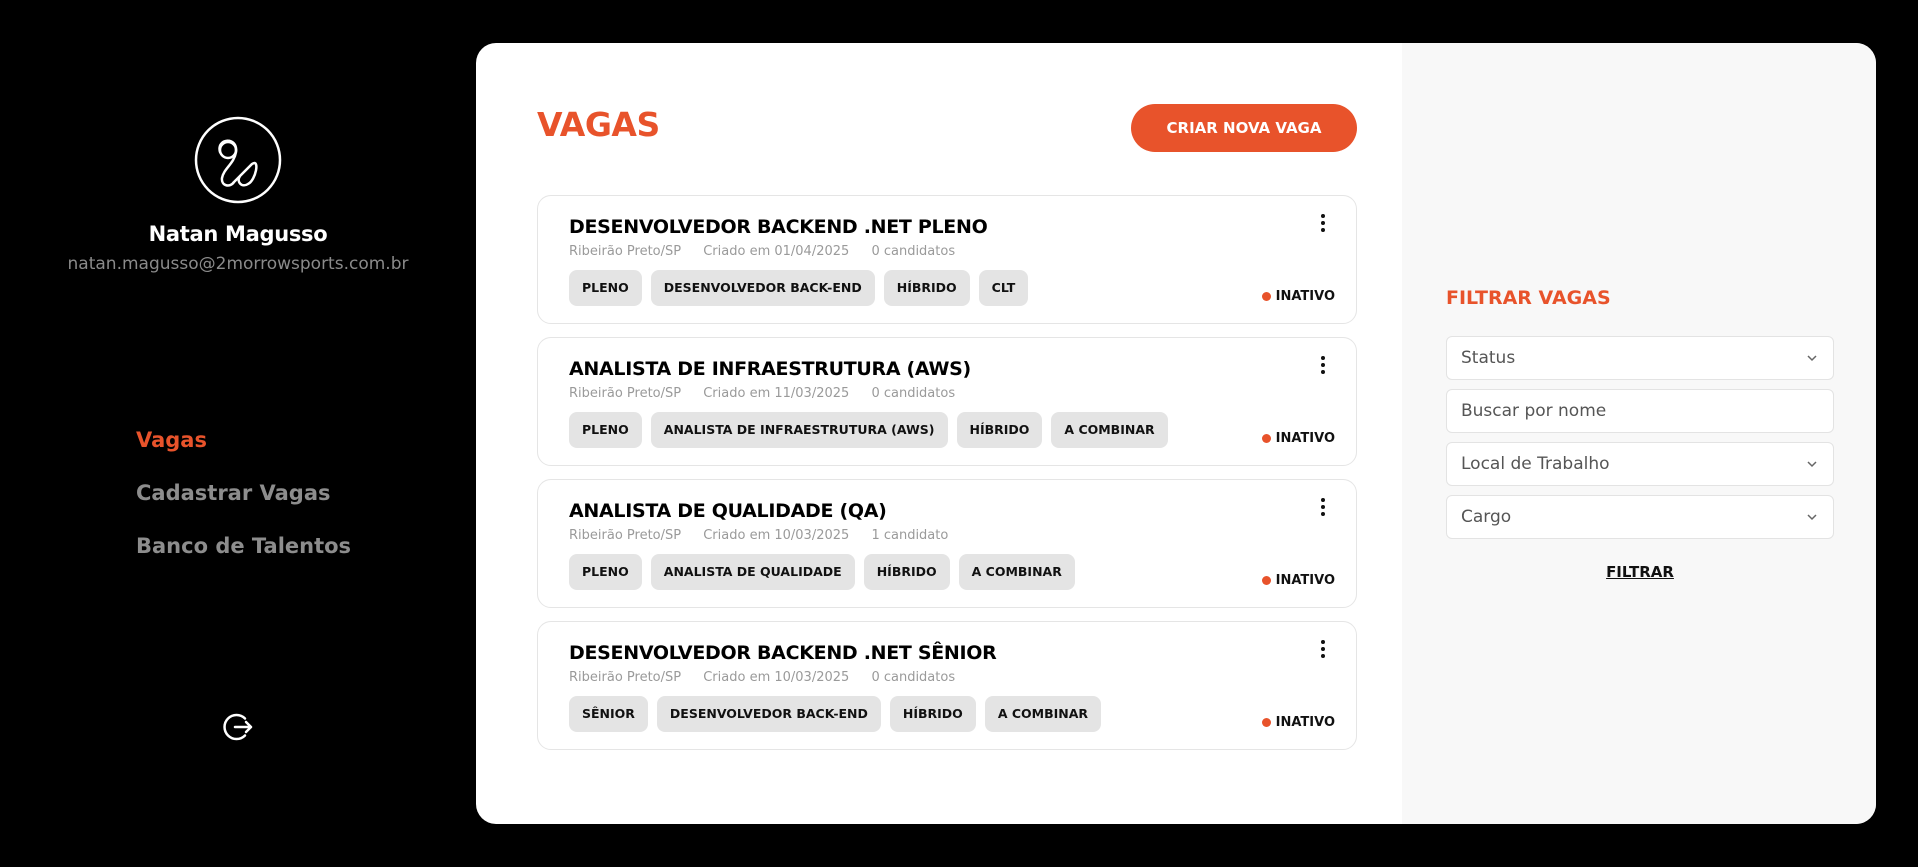  I want to click on page-title: VAGAS, so click(598, 124).